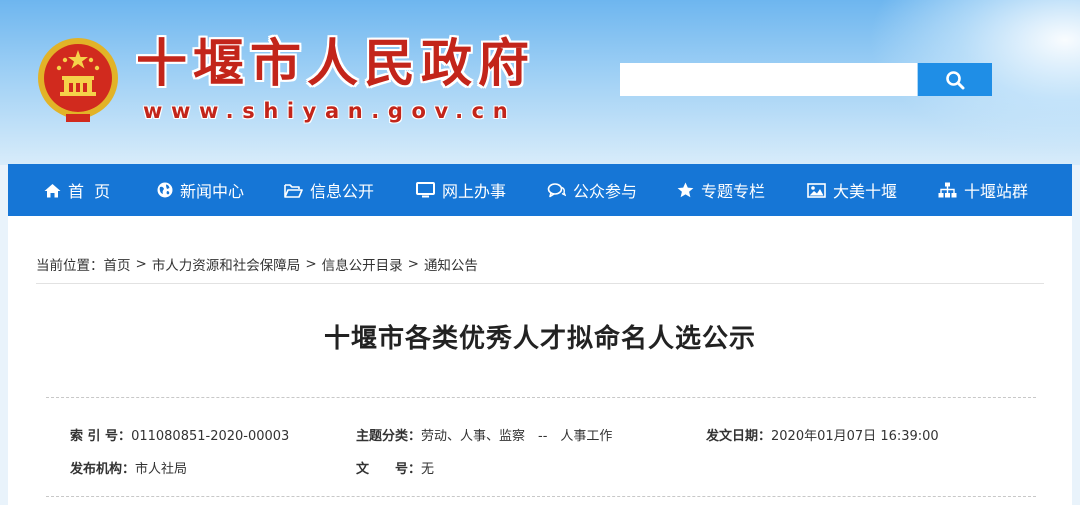  I want to click on nav-item-special-topics: 专题专栏, so click(721, 190).